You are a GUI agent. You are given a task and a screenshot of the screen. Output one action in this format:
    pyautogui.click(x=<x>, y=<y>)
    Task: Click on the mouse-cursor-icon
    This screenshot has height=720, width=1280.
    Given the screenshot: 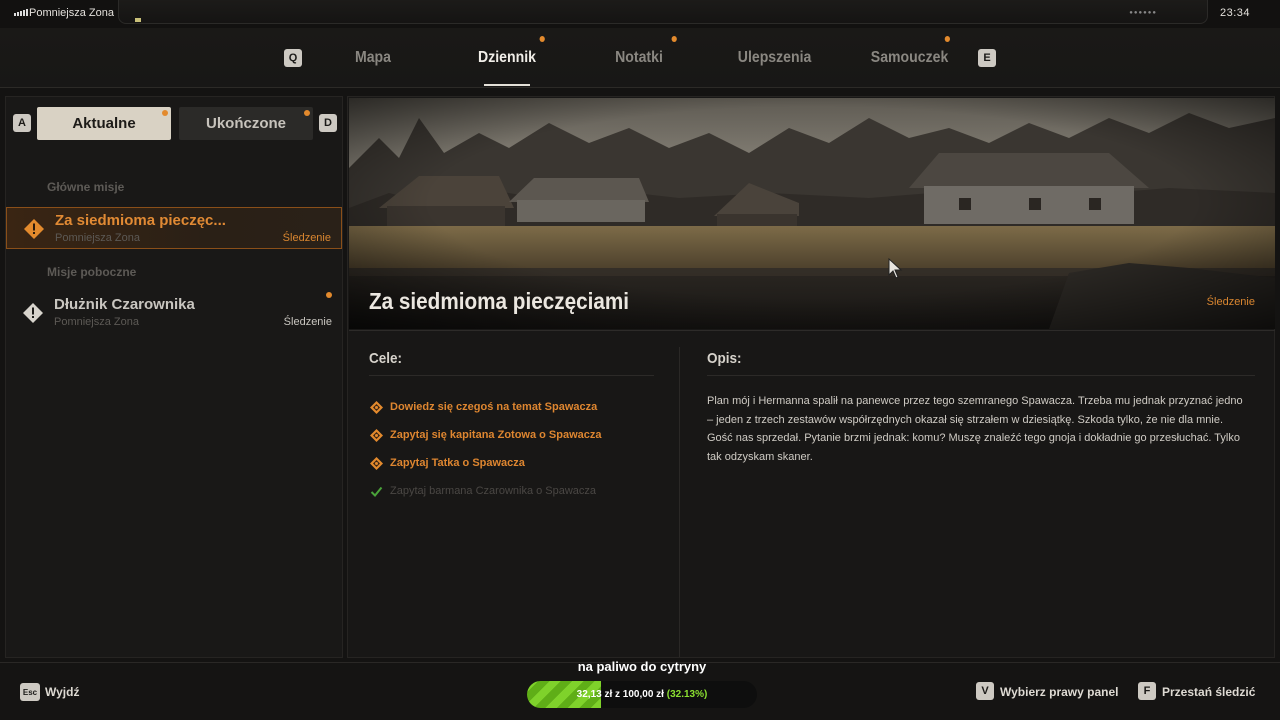 What is the action you would take?
    pyautogui.click(x=895, y=268)
    